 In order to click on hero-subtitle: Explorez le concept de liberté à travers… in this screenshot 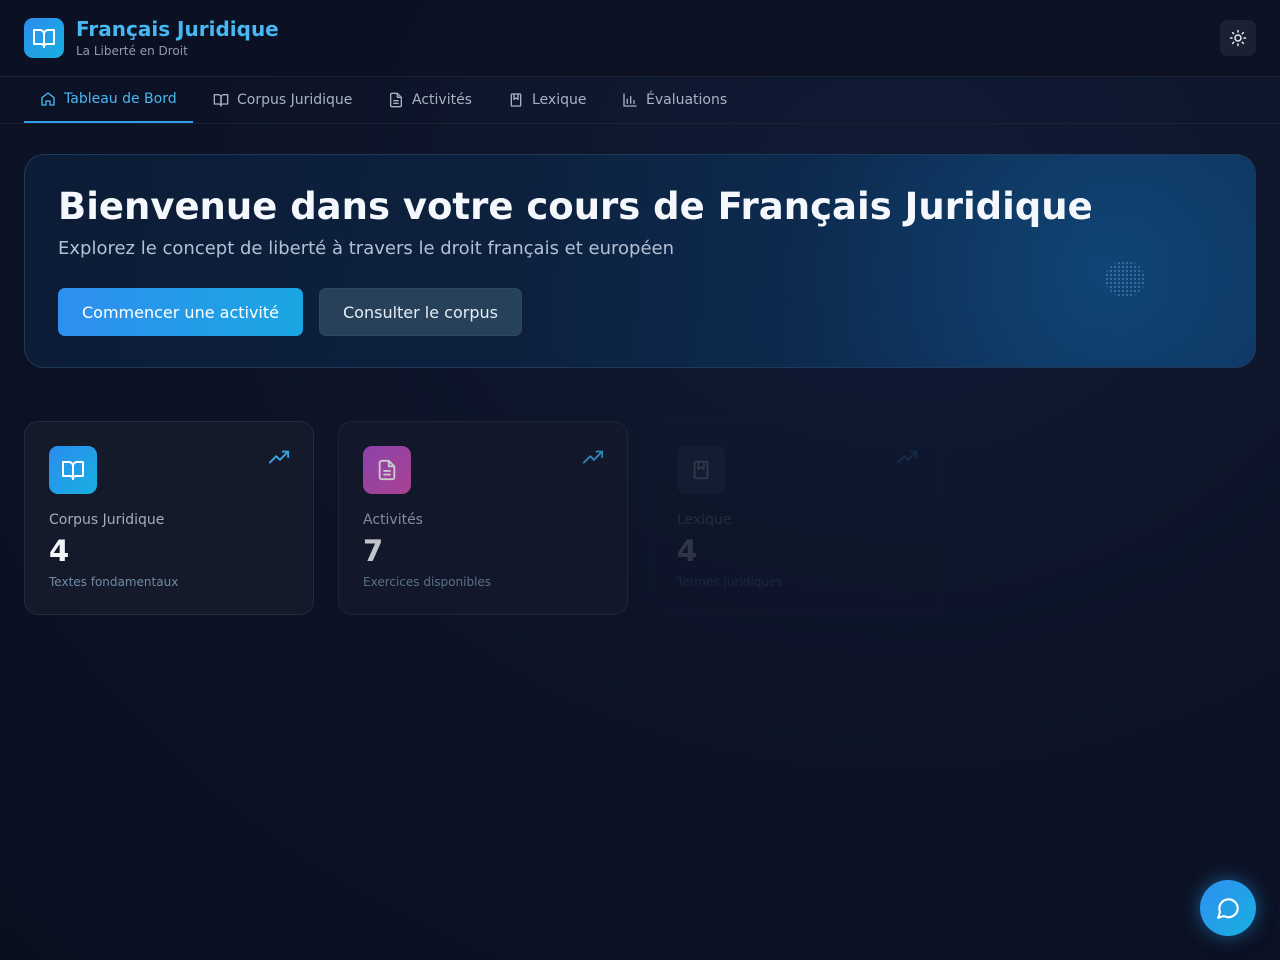, I will do `click(366, 248)`.